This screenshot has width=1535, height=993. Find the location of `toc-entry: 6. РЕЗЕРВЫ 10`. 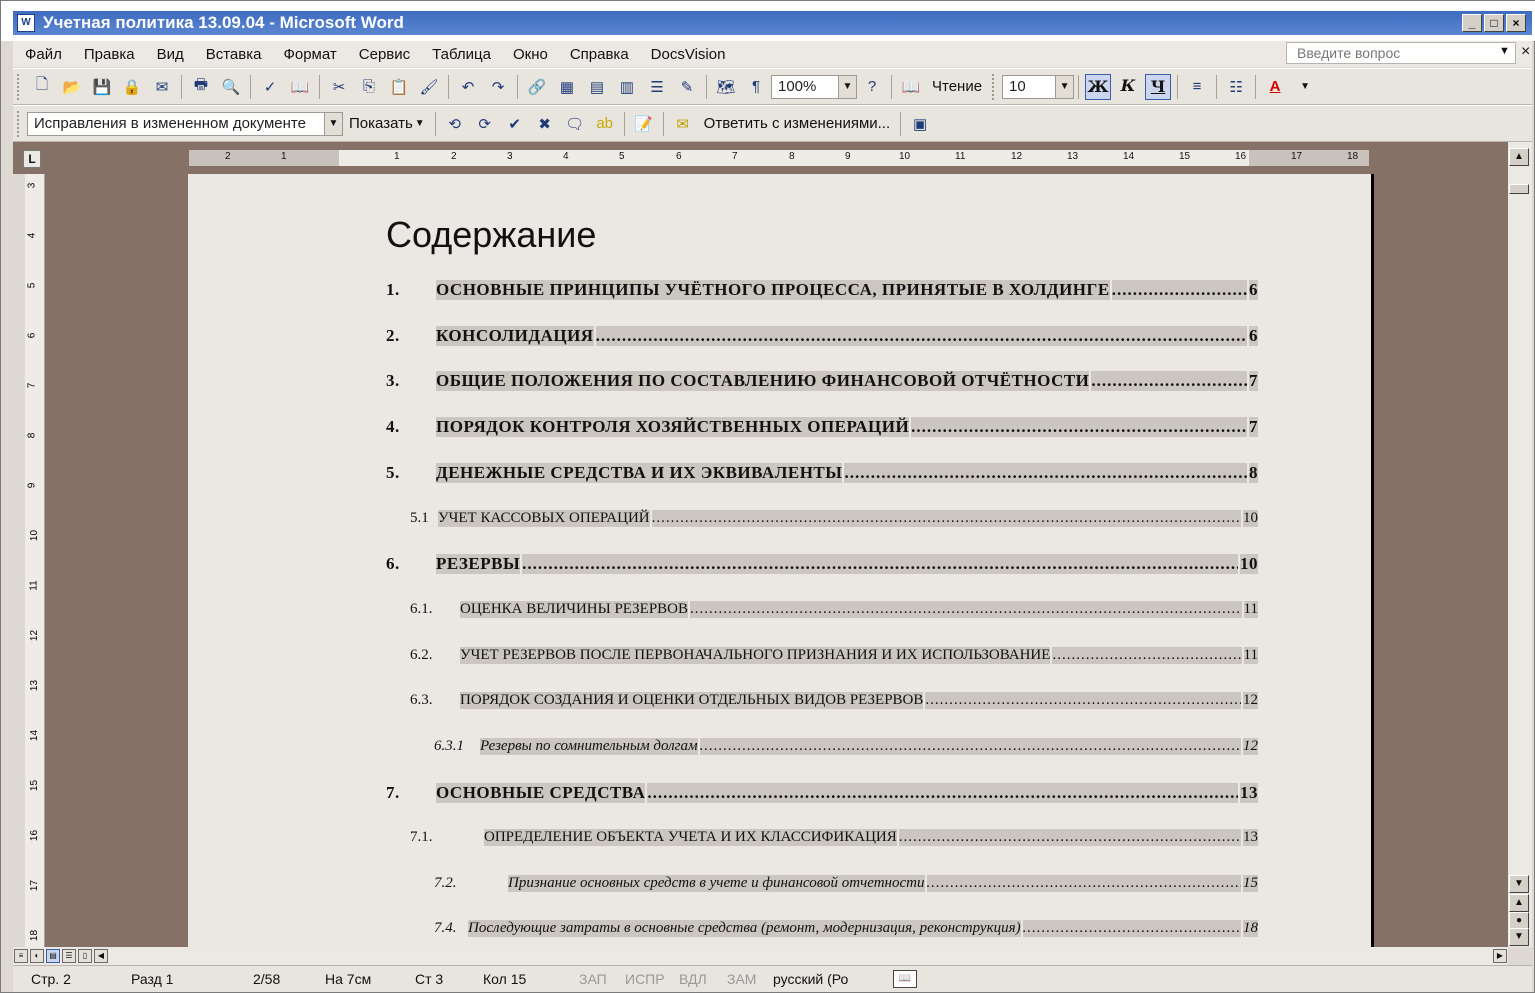

toc-entry: 6. РЕЗЕРВЫ 10 is located at coordinates (822, 564).